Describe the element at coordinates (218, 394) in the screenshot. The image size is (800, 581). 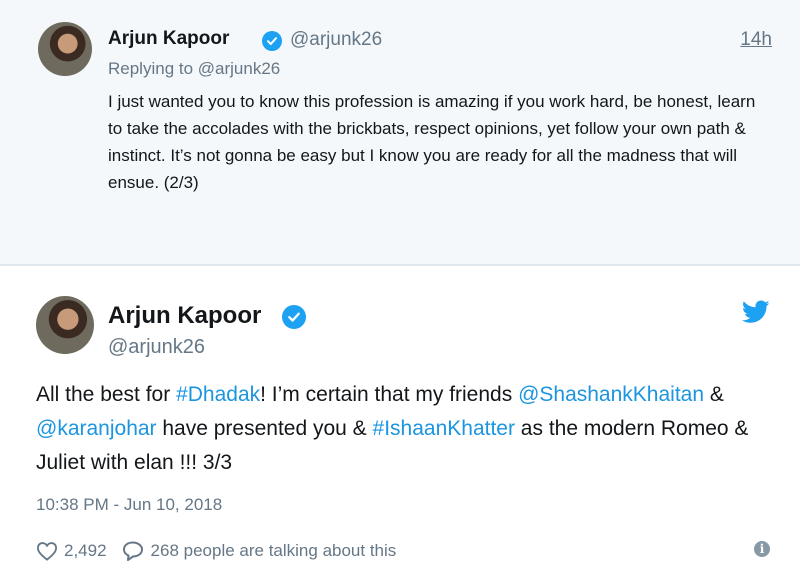
I see `hashtag-link: #Dhadak` at that location.